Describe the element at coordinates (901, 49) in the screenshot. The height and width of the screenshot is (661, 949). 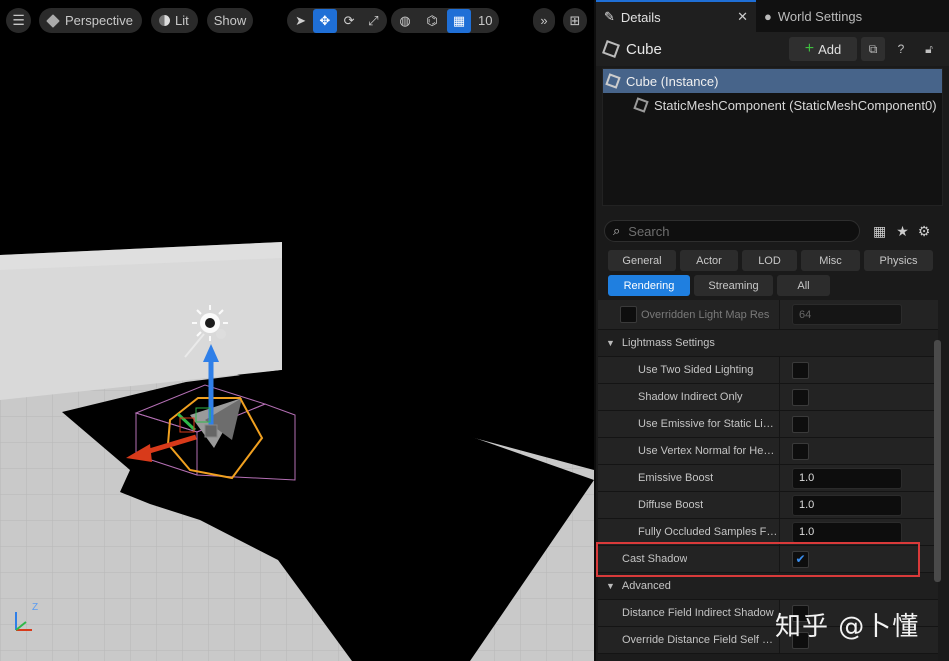
I see `help-button: ?` at that location.